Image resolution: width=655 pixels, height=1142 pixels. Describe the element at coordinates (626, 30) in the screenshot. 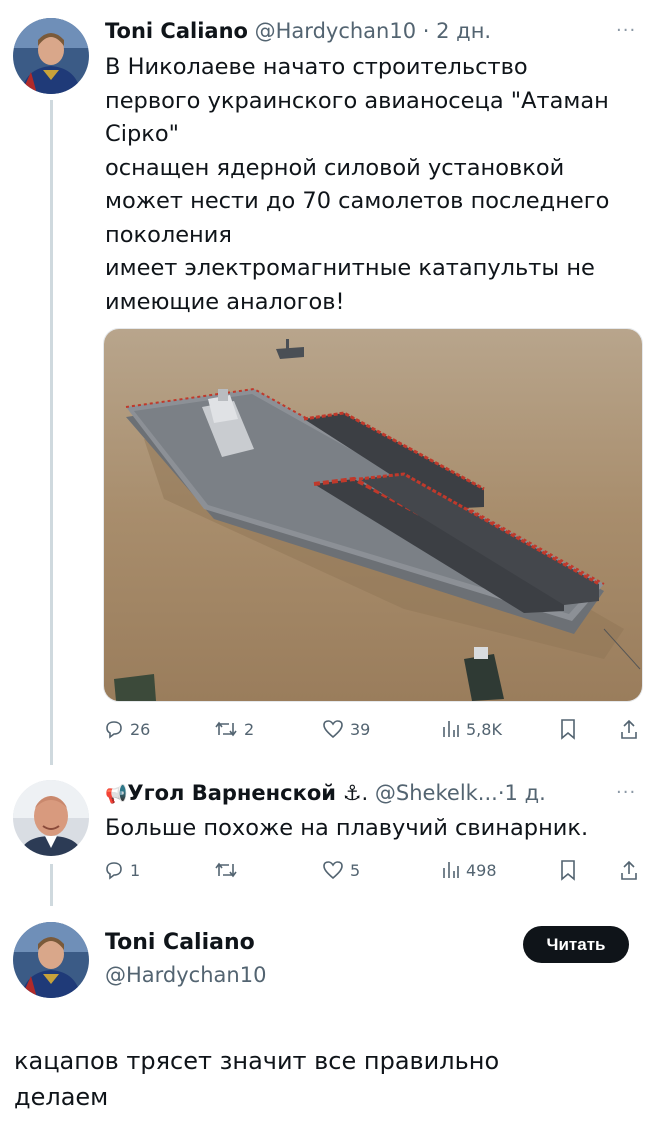

I see `more-options-icon: ···` at that location.